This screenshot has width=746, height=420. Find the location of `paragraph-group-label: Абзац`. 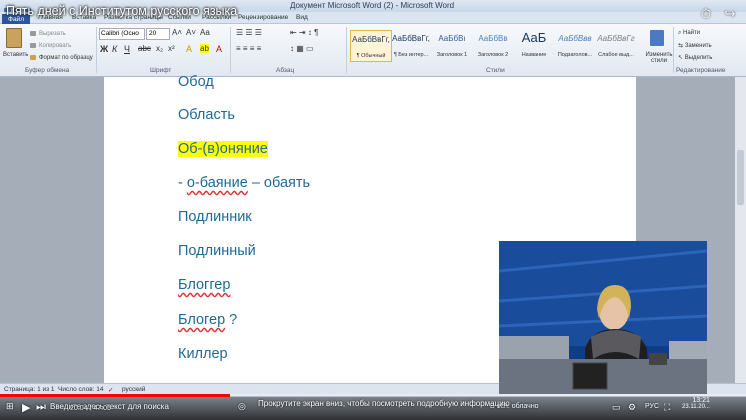

paragraph-group-label: Абзац is located at coordinates (285, 70).